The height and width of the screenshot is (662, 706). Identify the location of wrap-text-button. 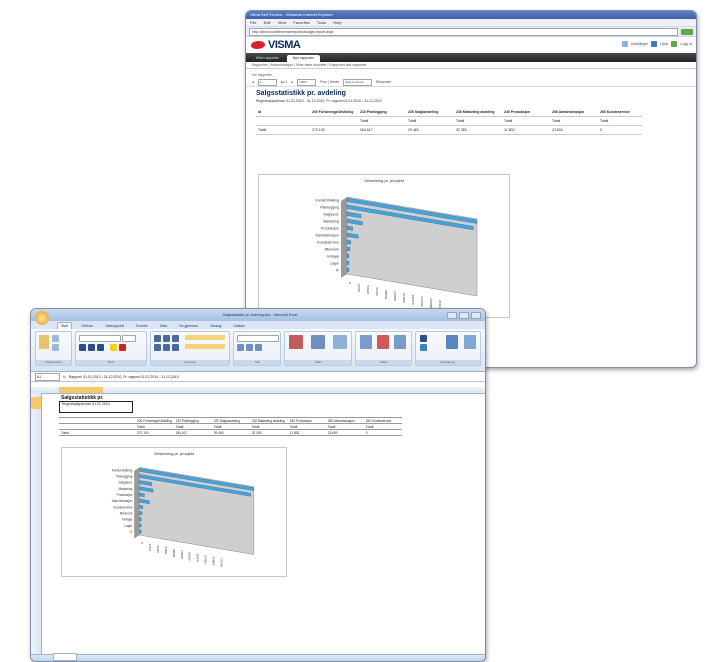
(204, 337).